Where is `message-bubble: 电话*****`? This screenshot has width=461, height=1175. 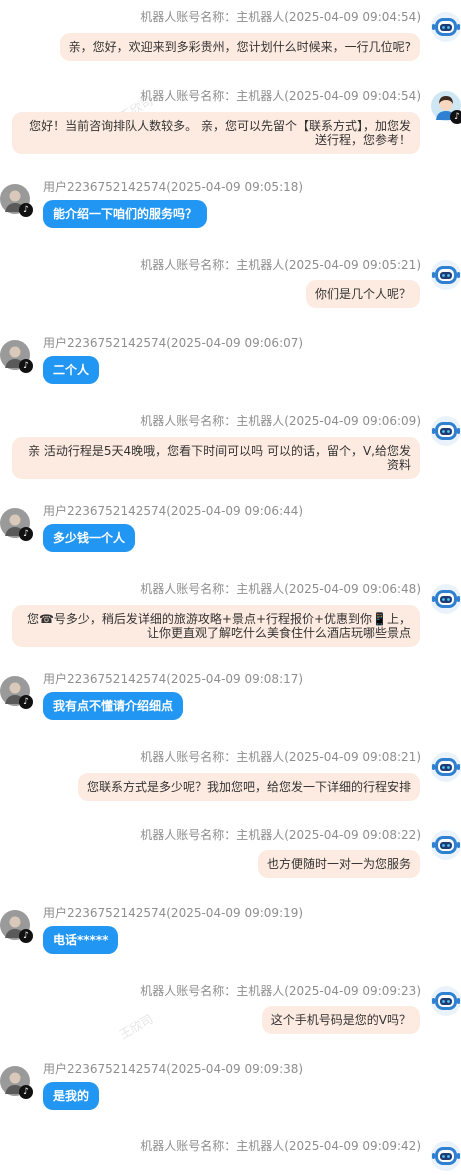
message-bubble: 电话***** is located at coordinates (81, 940).